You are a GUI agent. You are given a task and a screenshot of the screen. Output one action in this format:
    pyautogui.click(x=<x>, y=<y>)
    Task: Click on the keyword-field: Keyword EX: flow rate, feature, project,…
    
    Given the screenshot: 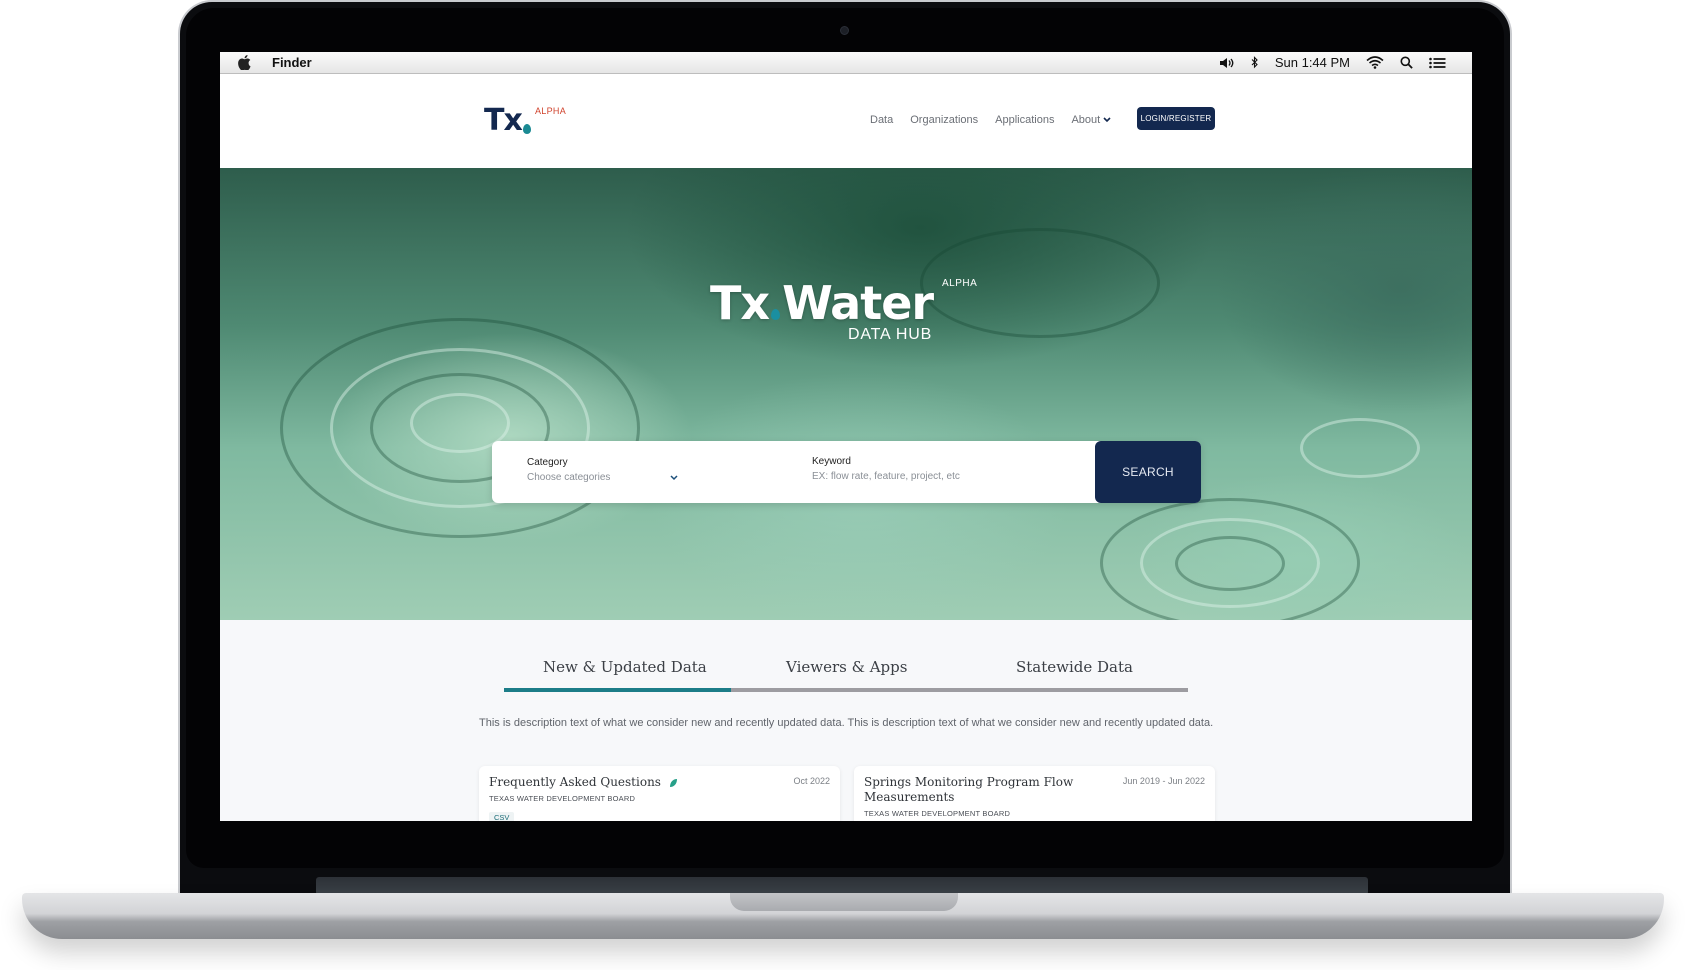 What is the action you would take?
    pyautogui.click(x=886, y=469)
    